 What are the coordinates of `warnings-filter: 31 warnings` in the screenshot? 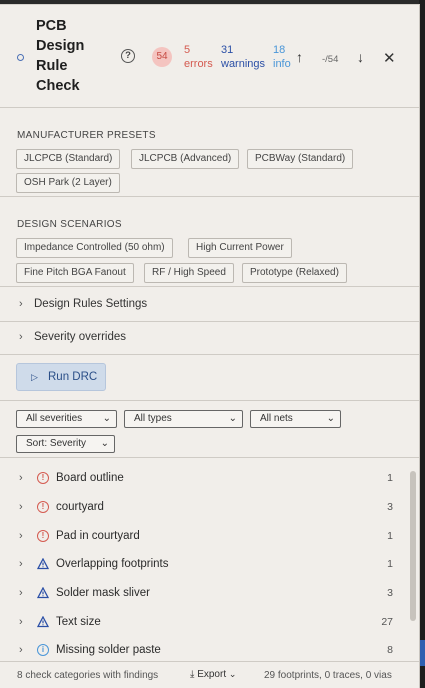 It's located at (243, 57).